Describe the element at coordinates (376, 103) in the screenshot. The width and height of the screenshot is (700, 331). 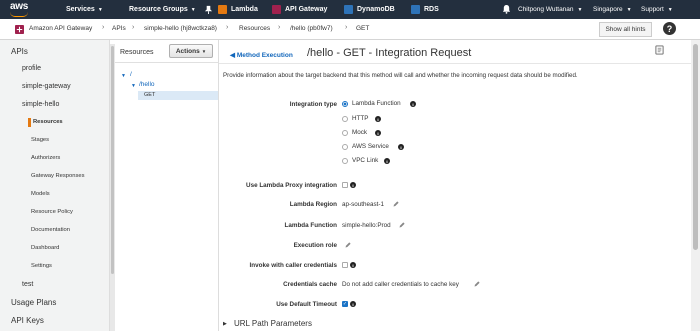
I see `option-lambda-function: Lambda Function` at that location.